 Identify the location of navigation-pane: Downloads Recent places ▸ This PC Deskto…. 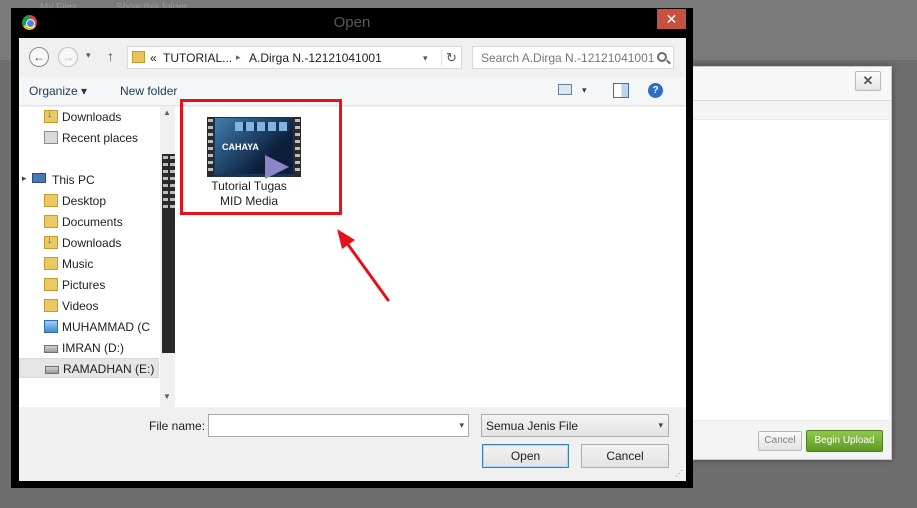
(95, 257).